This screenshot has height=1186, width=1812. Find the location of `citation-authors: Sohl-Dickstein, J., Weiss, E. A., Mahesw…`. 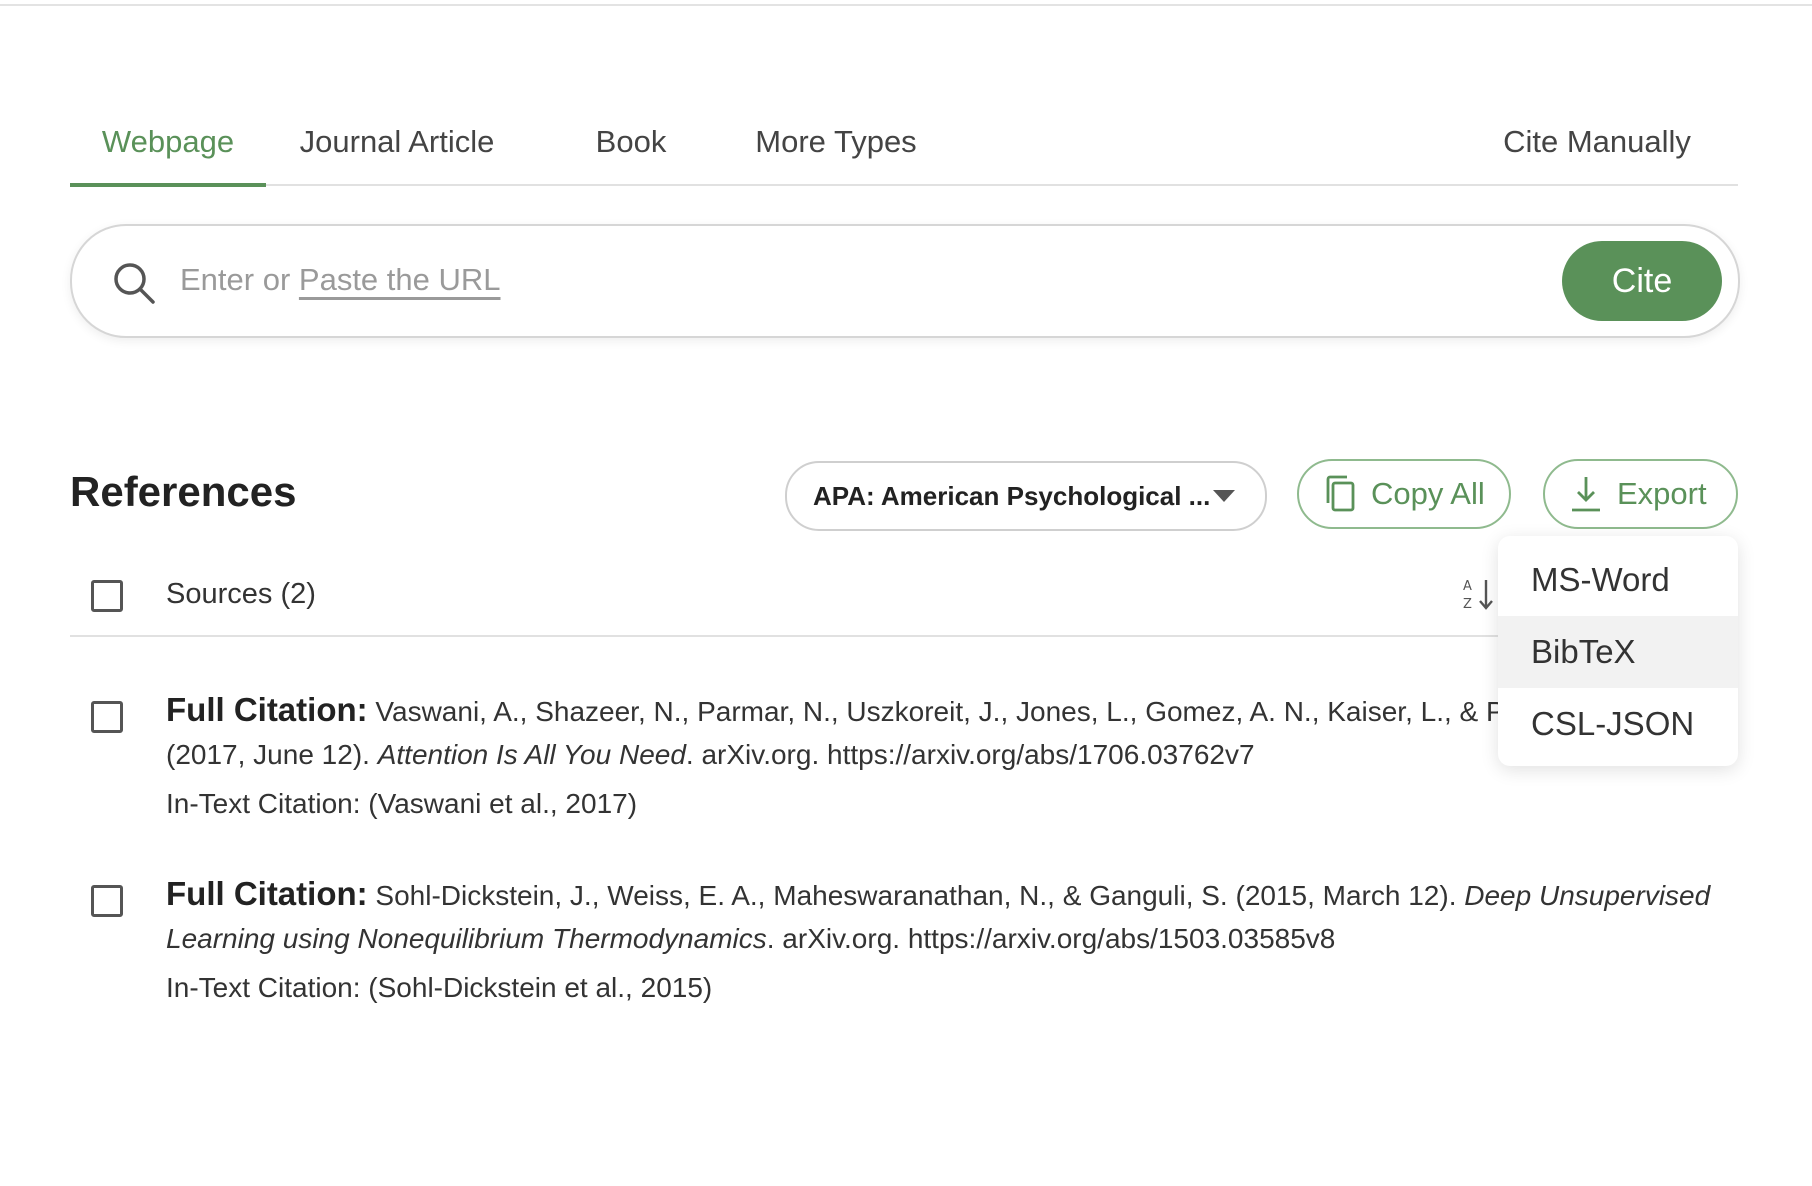

citation-authors: Sohl-Dickstein, J., Weiss, E. A., Mahesw… is located at coordinates (916, 895).